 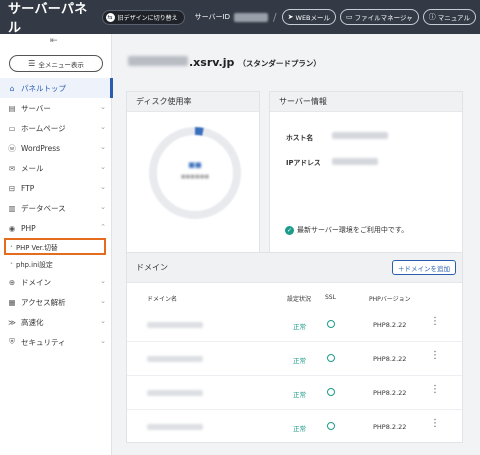 I want to click on sidebar-item-label: アクセス解析, so click(x=43, y=302).